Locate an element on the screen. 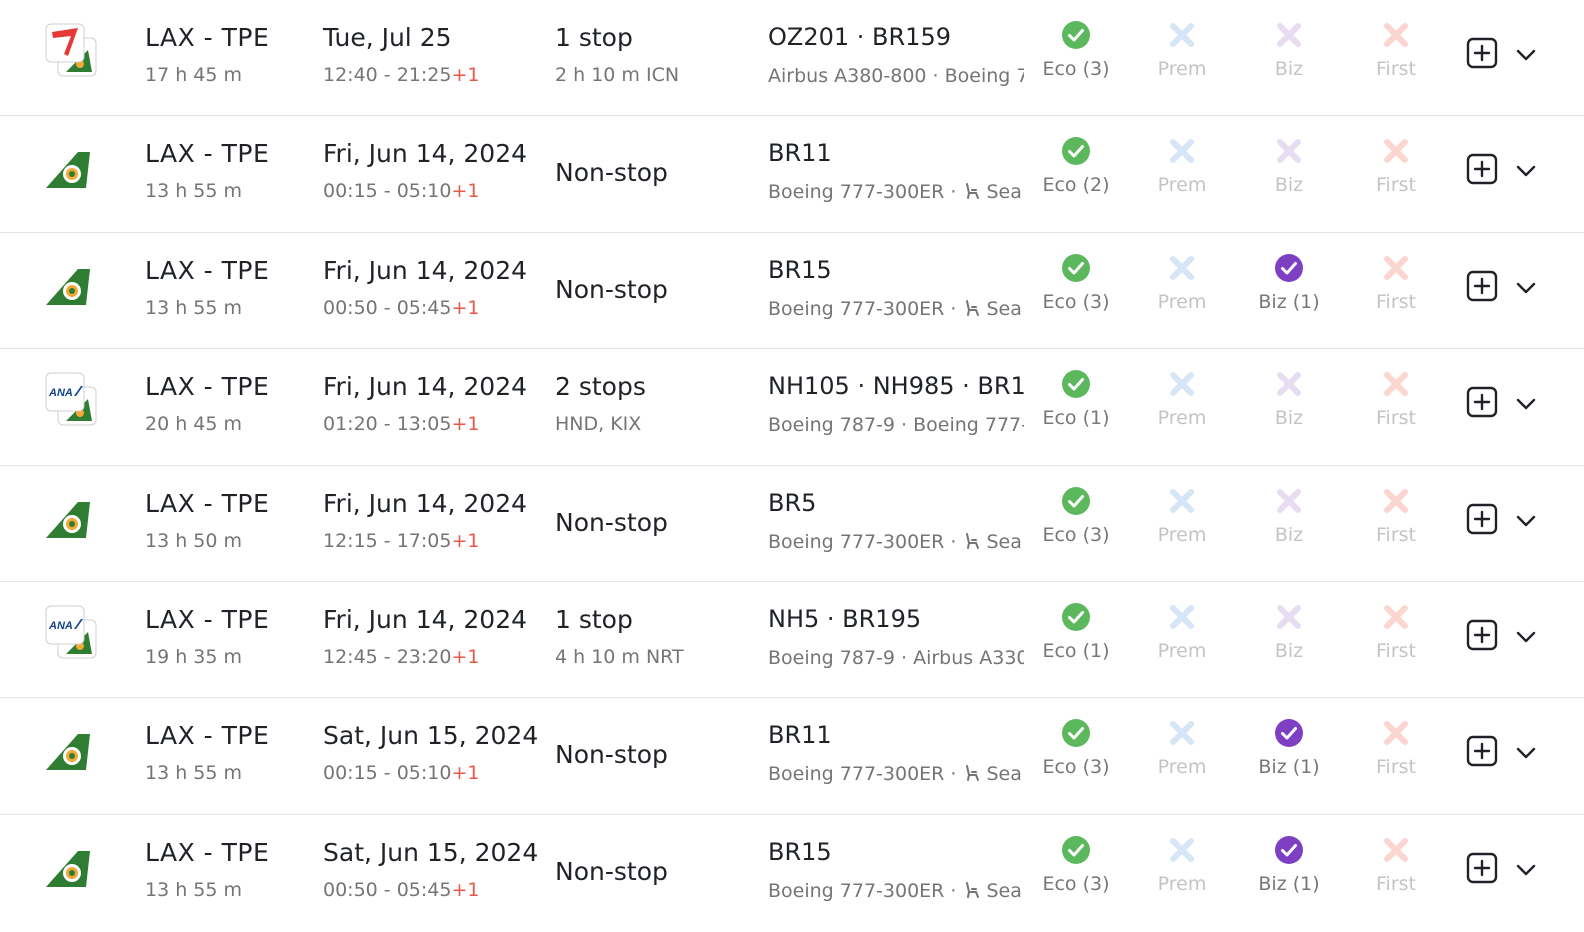 The image size is (1584, 932). departure-arrival-times: 00:50 - 05:45+1 is located at coordinates (401, 890).